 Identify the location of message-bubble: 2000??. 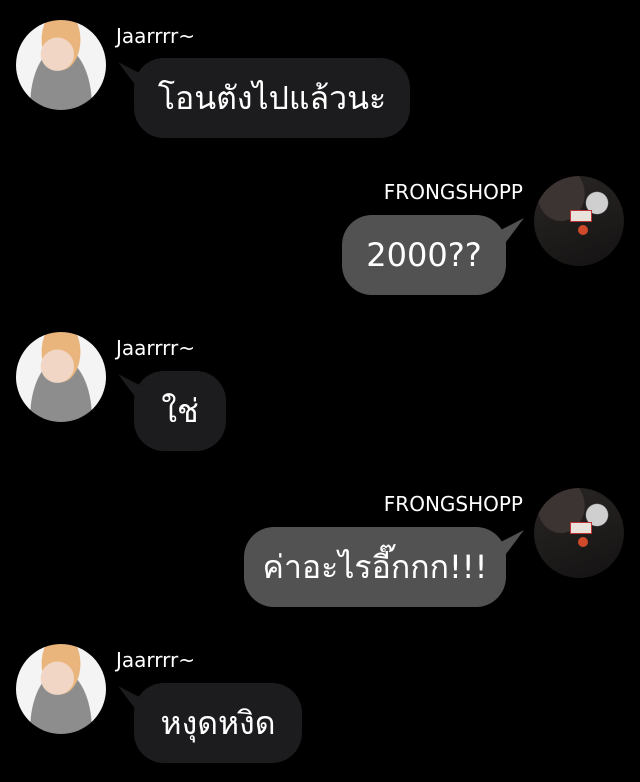
(424, 255).